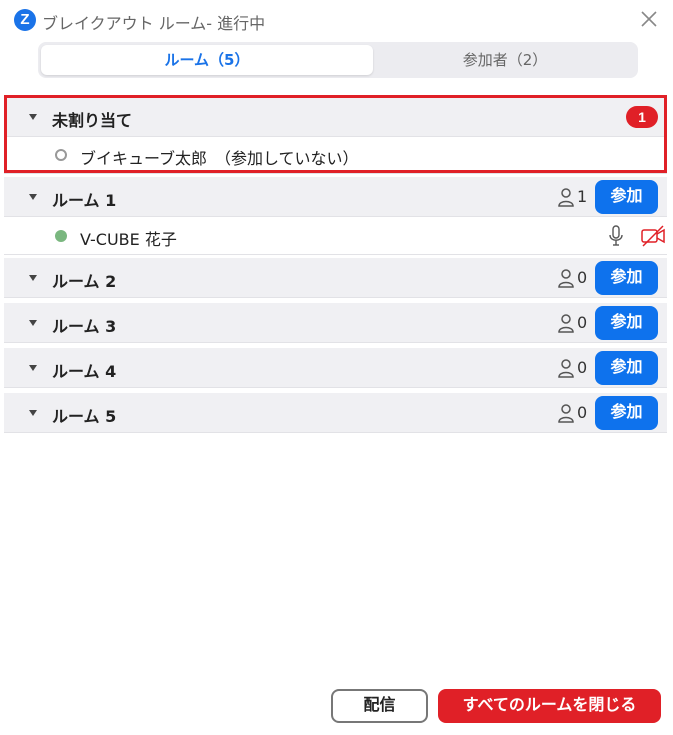 The height and width of the screenshot is (735, 673). What do you see at coordinates (92, 120) in the screenshot?
I see `unassigned-label: 未割り当て` at bounding box center [92, 120].